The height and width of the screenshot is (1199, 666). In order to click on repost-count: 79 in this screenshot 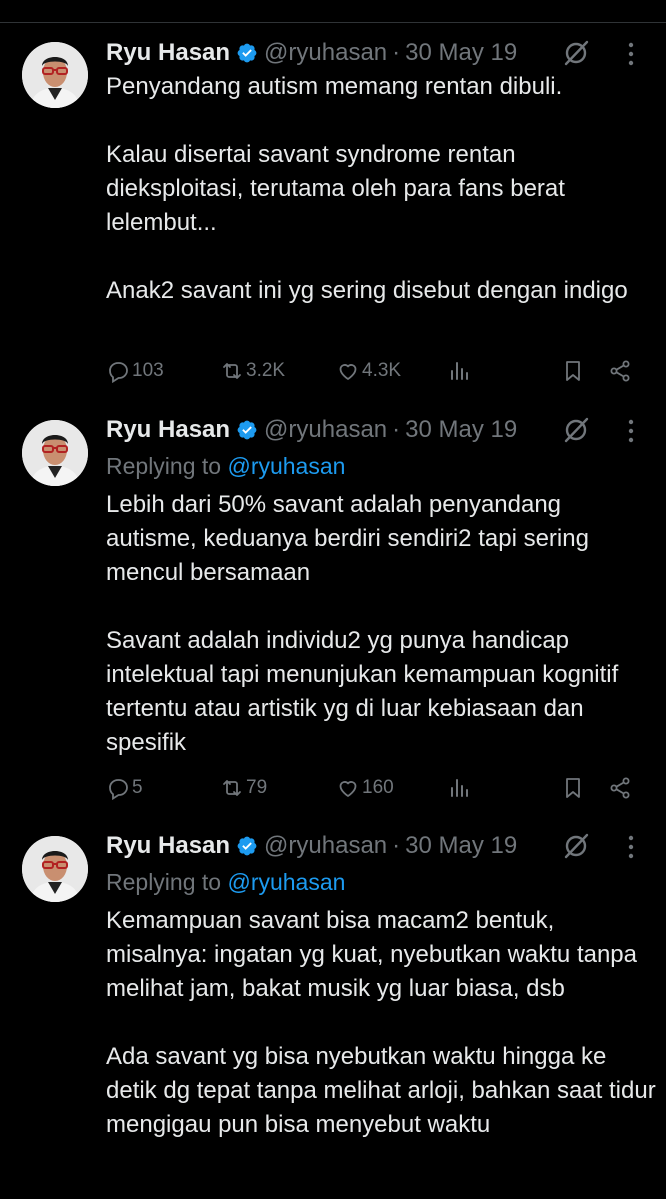, I will do `click(257, 787)`.